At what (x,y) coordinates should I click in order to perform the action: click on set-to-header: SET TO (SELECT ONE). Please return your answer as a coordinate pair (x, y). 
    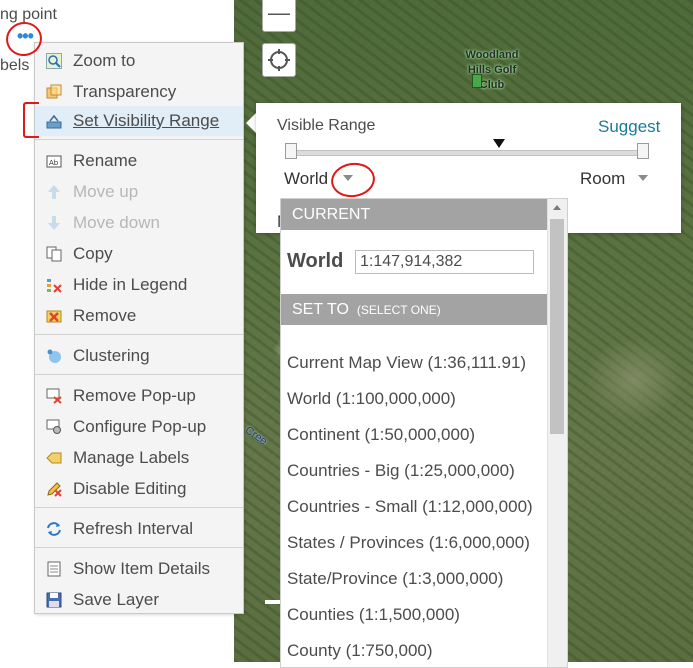
    Looking at the image, I should click on (414, 309).